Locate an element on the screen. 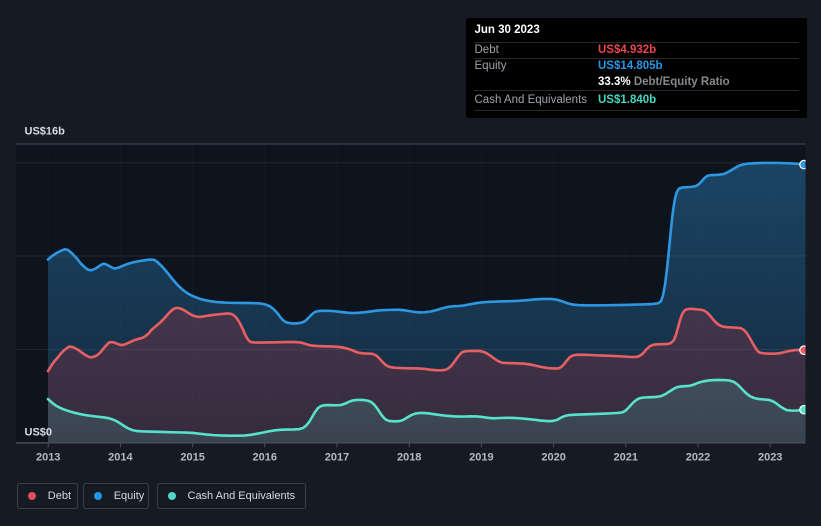 This screenshot has width=821, height=526. svg-text: 2020 is located at coordinates (553, 458).